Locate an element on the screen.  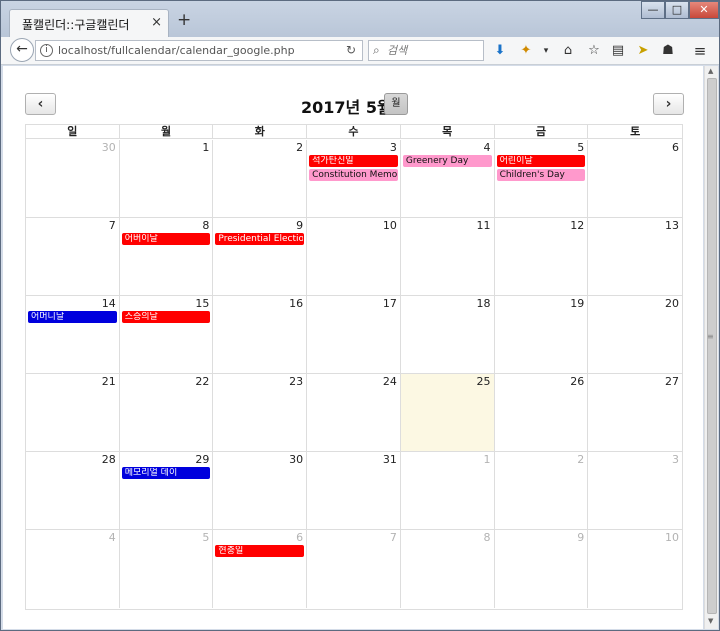
calendar-event: 어버이날 is located at coordinates (166, 239).